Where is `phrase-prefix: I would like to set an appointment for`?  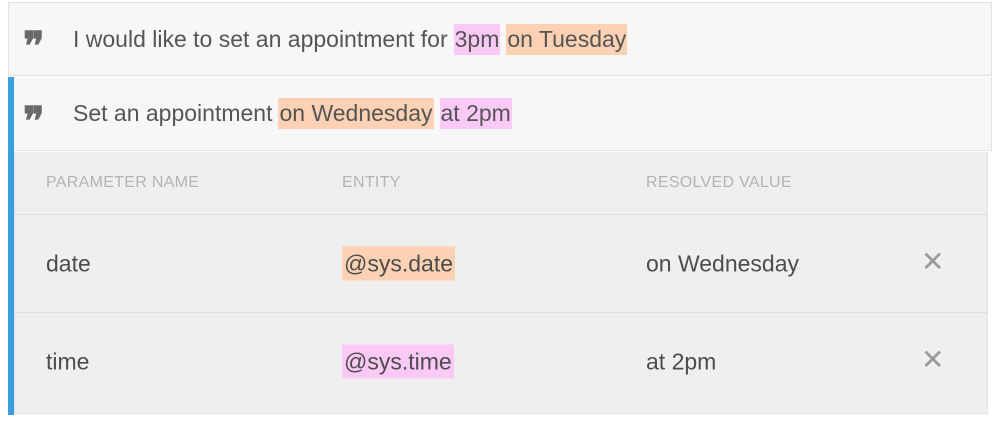 phrase-prefix: I would like to set an appointment for is located at coordinates (260, 38).